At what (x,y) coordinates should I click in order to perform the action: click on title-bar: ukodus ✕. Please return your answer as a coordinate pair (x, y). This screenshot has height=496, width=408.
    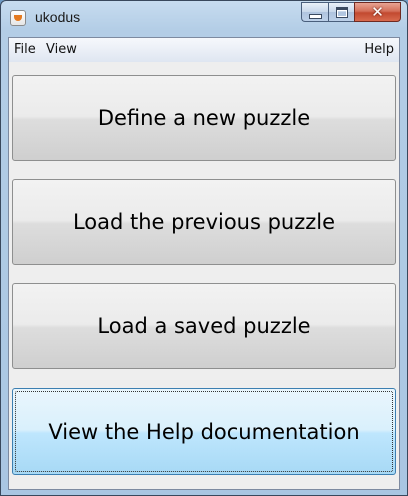
    Looking at the image, I should click on (204, 18).